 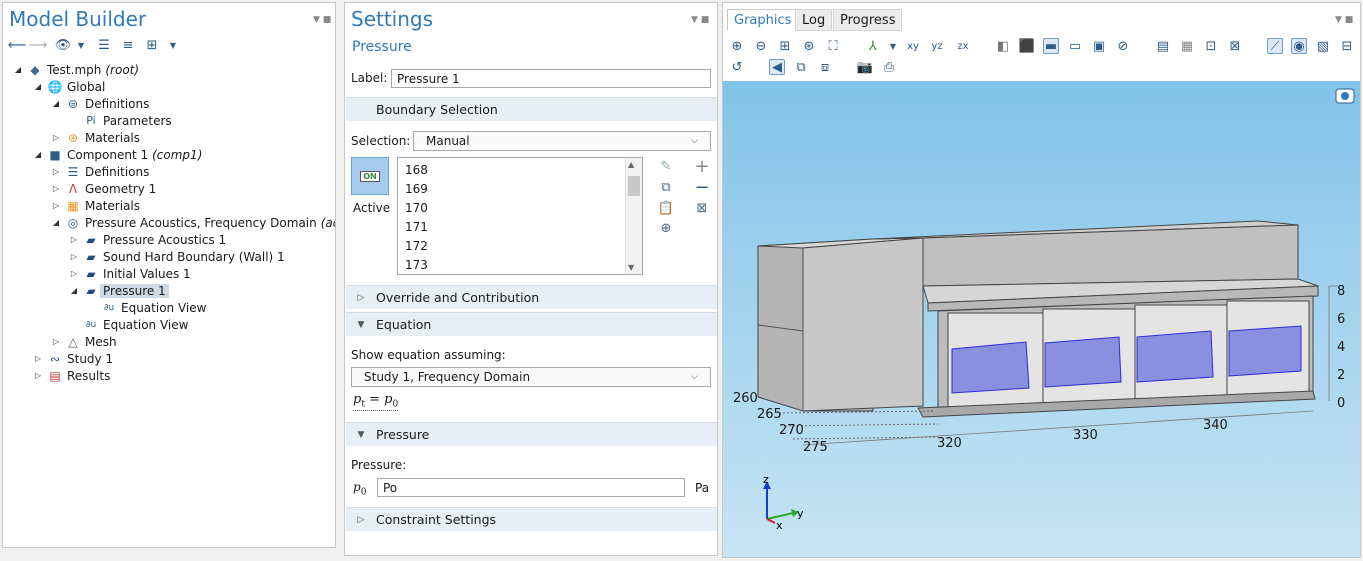 I want to click on section-pressure: ▼ Pressure, so click(x=531, y=434).